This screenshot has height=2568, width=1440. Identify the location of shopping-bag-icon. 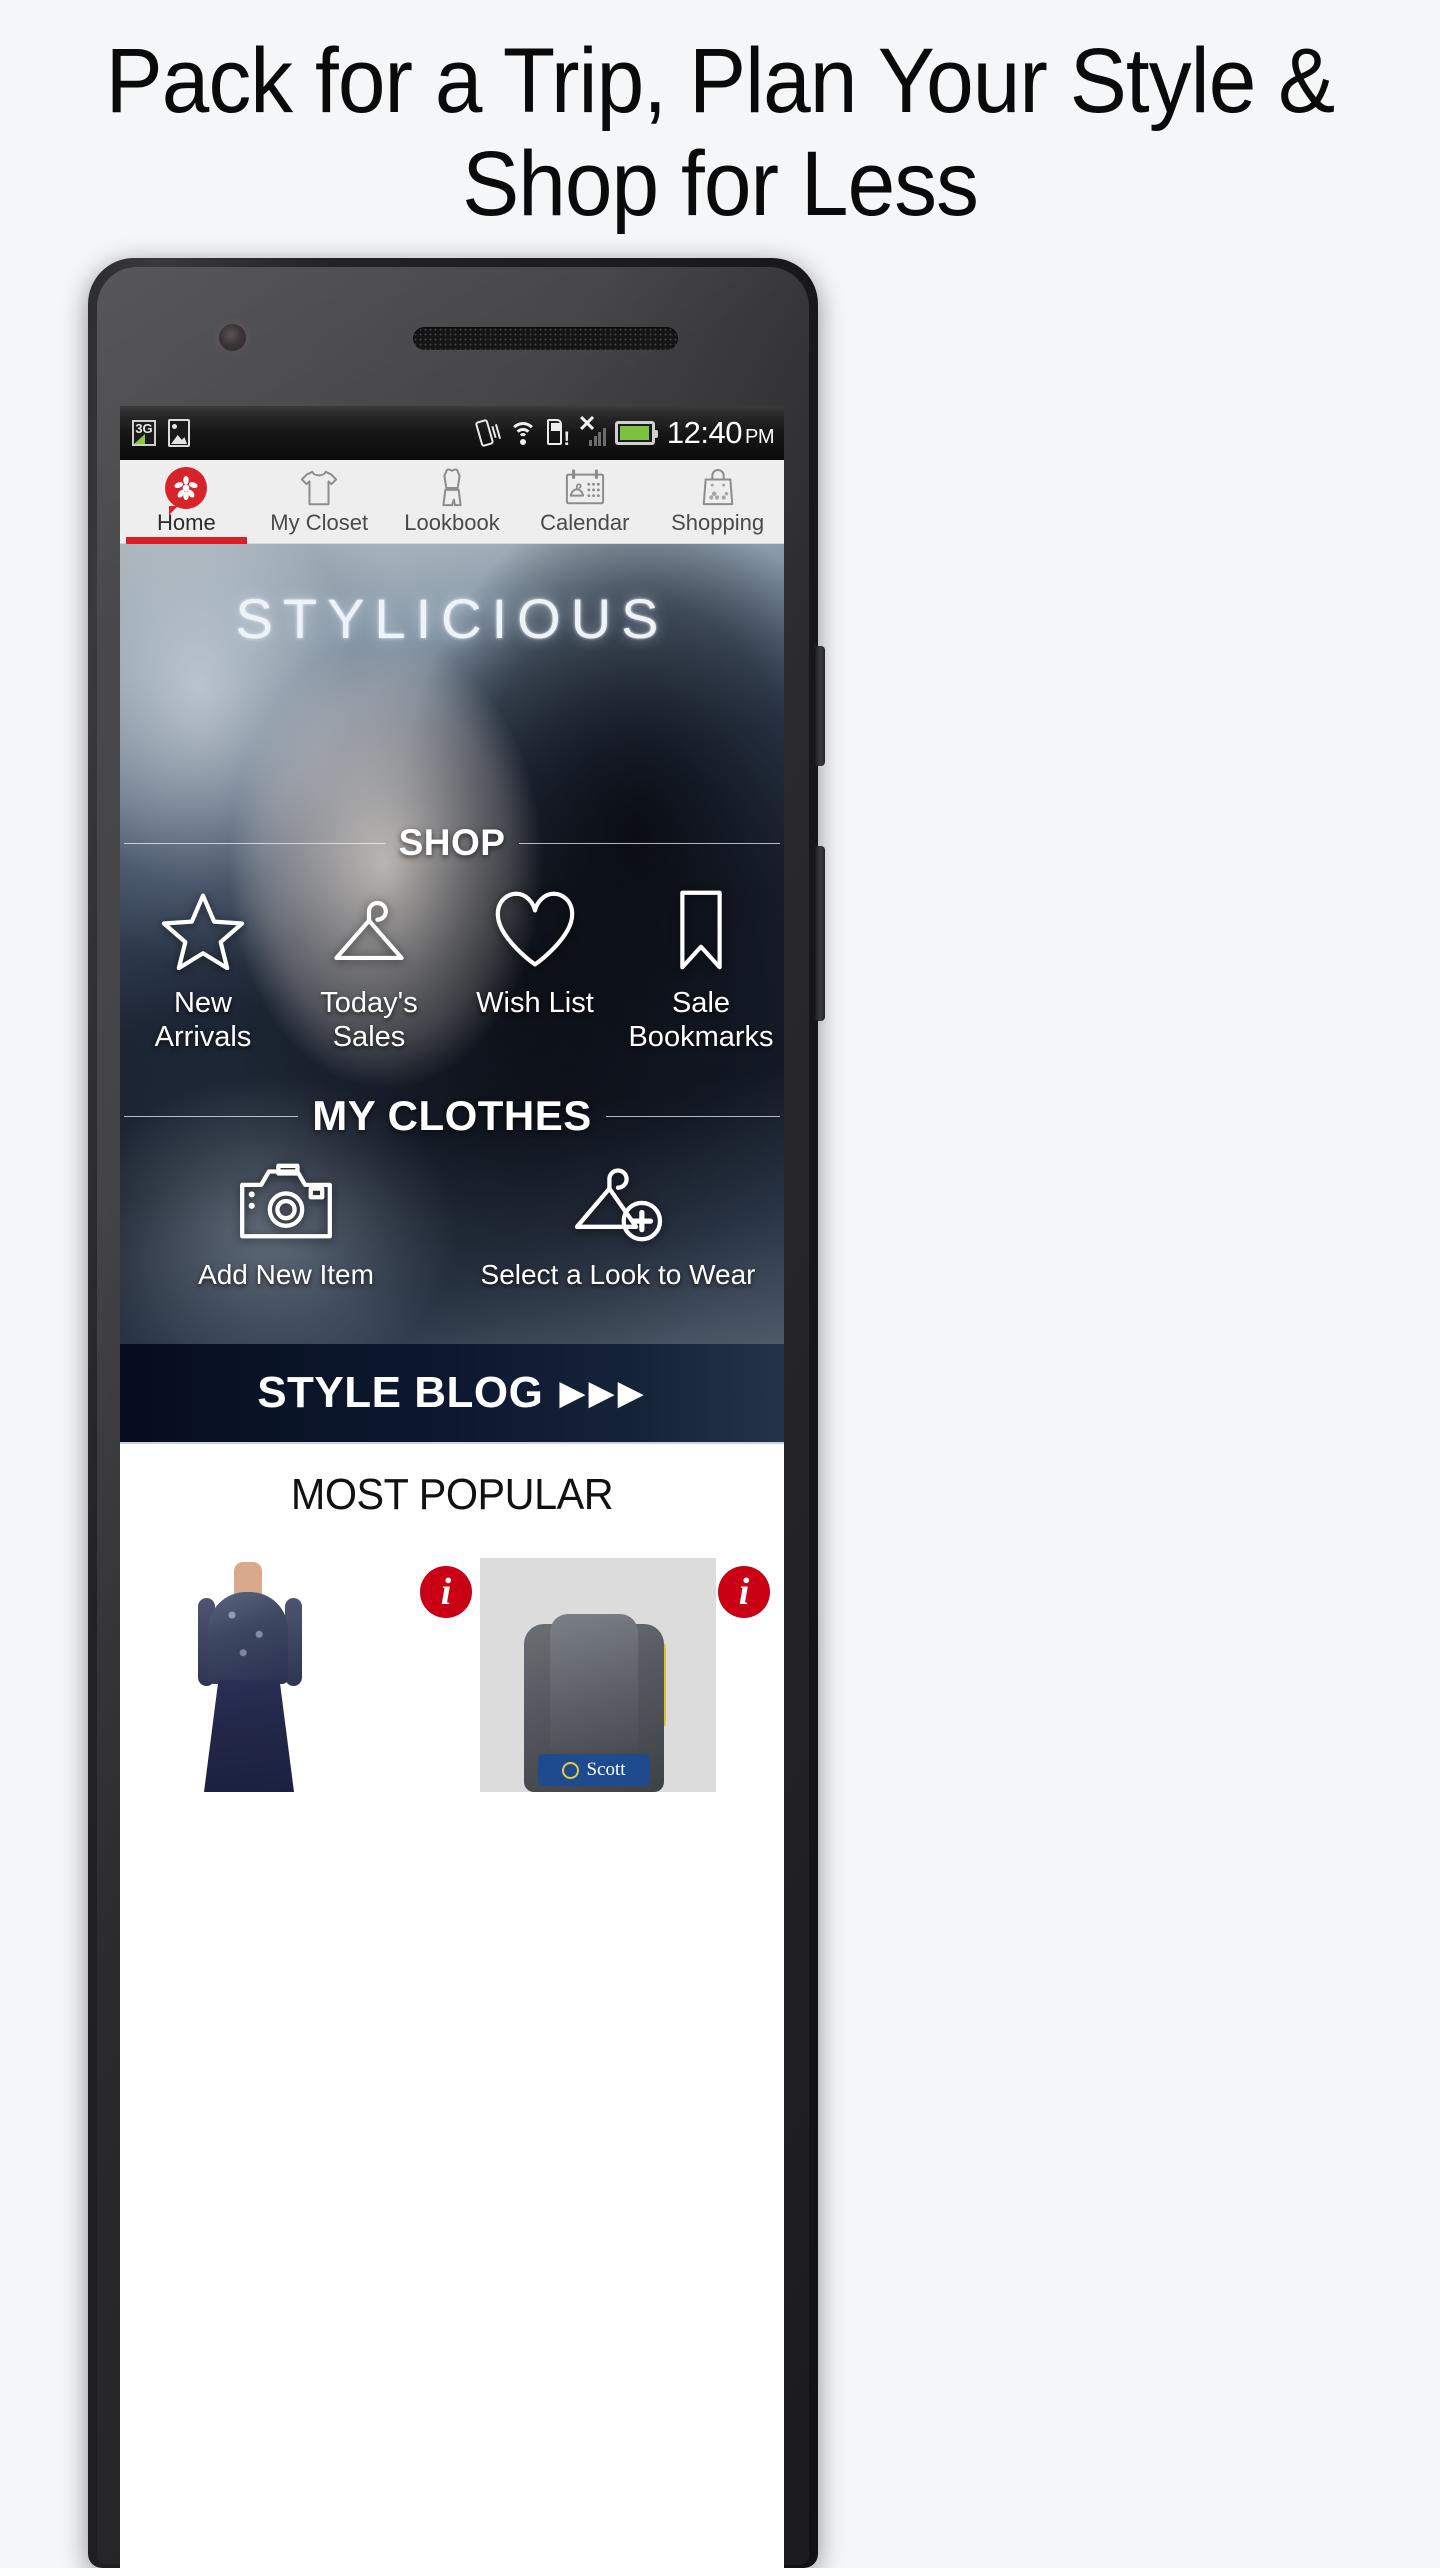
(718, 488).